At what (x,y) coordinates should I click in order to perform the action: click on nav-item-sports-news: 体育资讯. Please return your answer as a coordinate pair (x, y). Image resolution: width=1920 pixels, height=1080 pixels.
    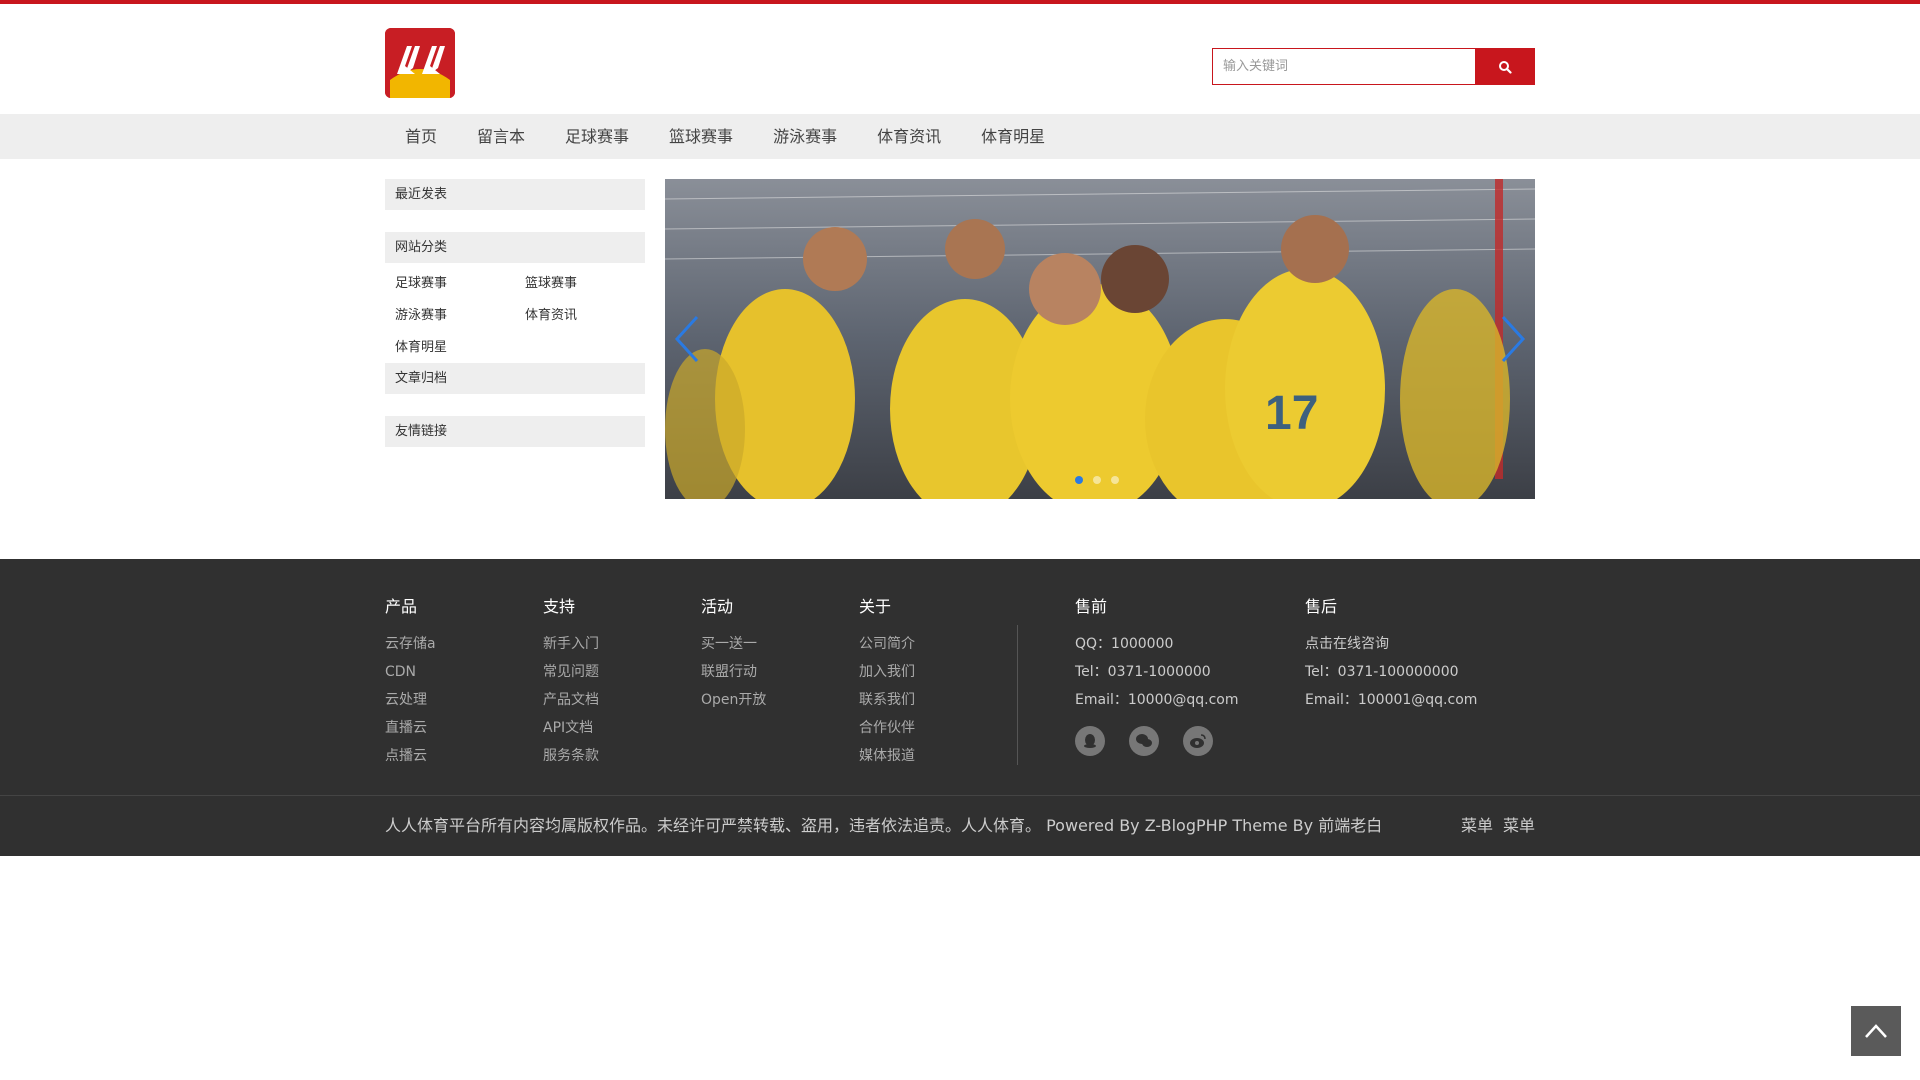
    Looking at the image, I should click on (909, 136).